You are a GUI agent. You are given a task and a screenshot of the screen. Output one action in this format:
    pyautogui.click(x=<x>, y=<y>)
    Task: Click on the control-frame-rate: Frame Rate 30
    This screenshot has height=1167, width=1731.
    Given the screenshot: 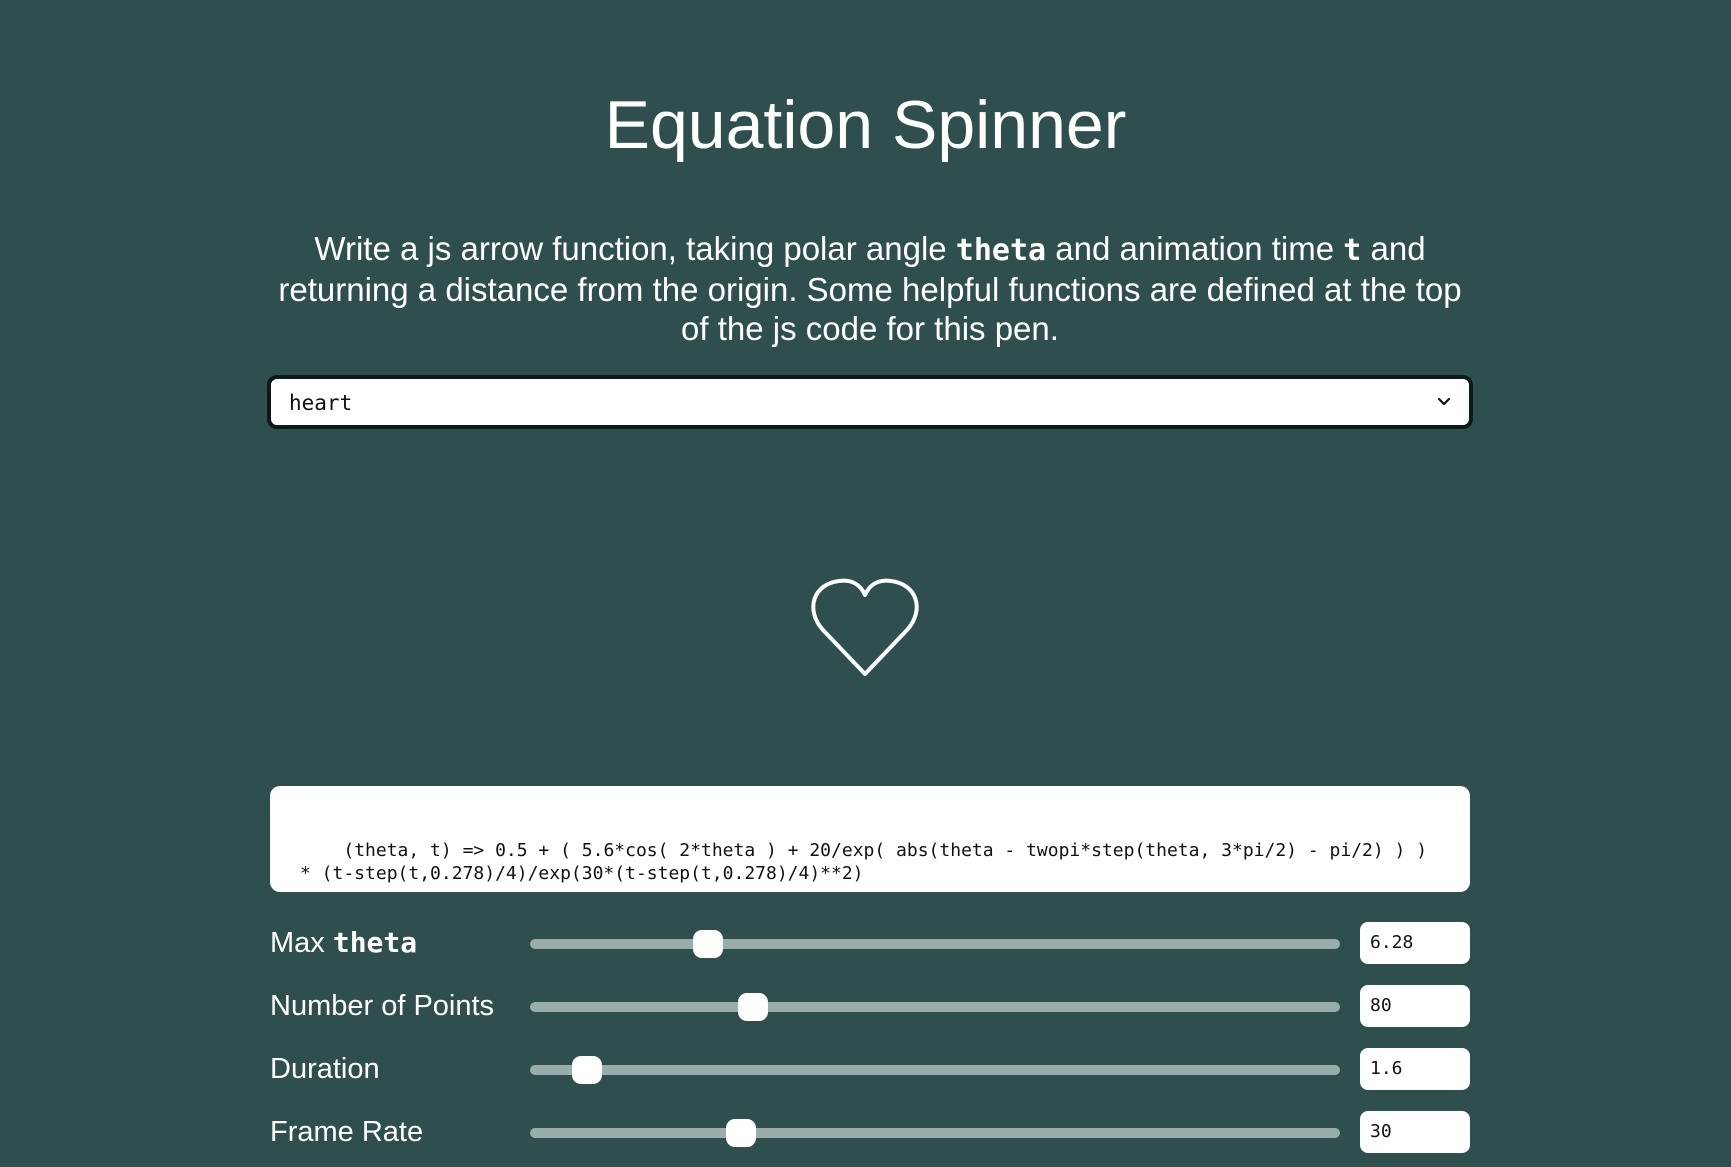 What is the action you would take?
    pyautogui.click(x=870, y=1132)
    